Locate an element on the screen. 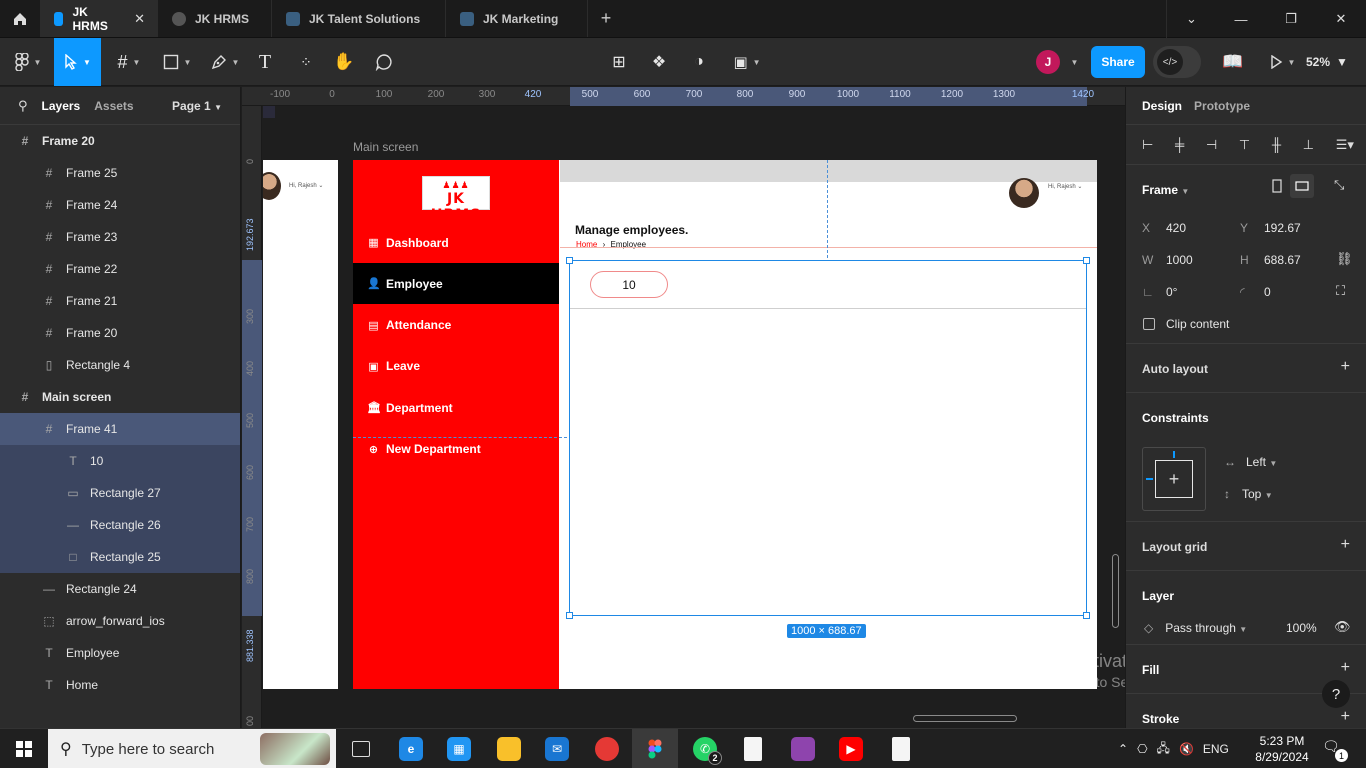 The width and height of the screenshot is (1366, 768). text-tool-button: T is located at coordinates (265, 62).